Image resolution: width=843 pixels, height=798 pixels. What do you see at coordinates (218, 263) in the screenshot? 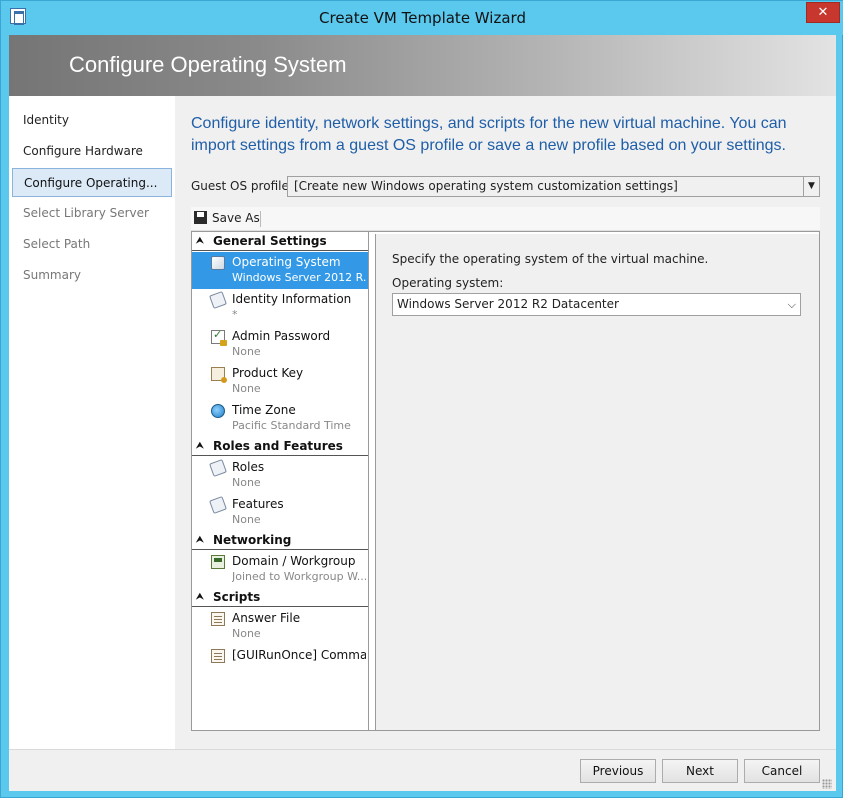
I see `operating-system-icon` at bounding box center [218, 263].